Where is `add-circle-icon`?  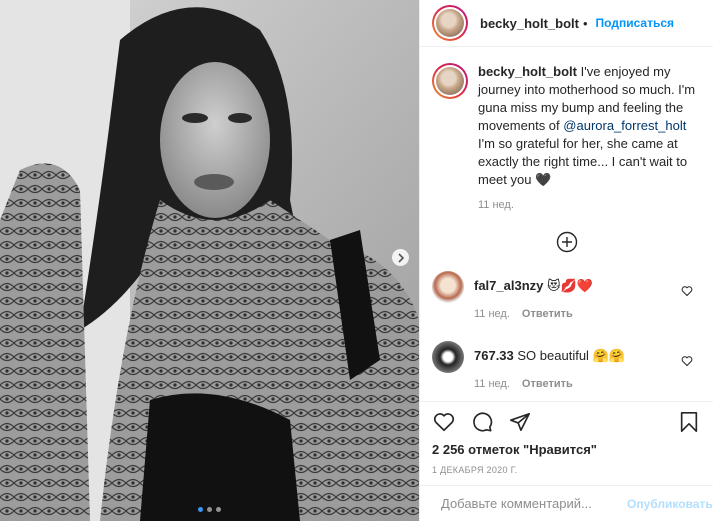 add-circle-icon is located at coordinates (566, 242).